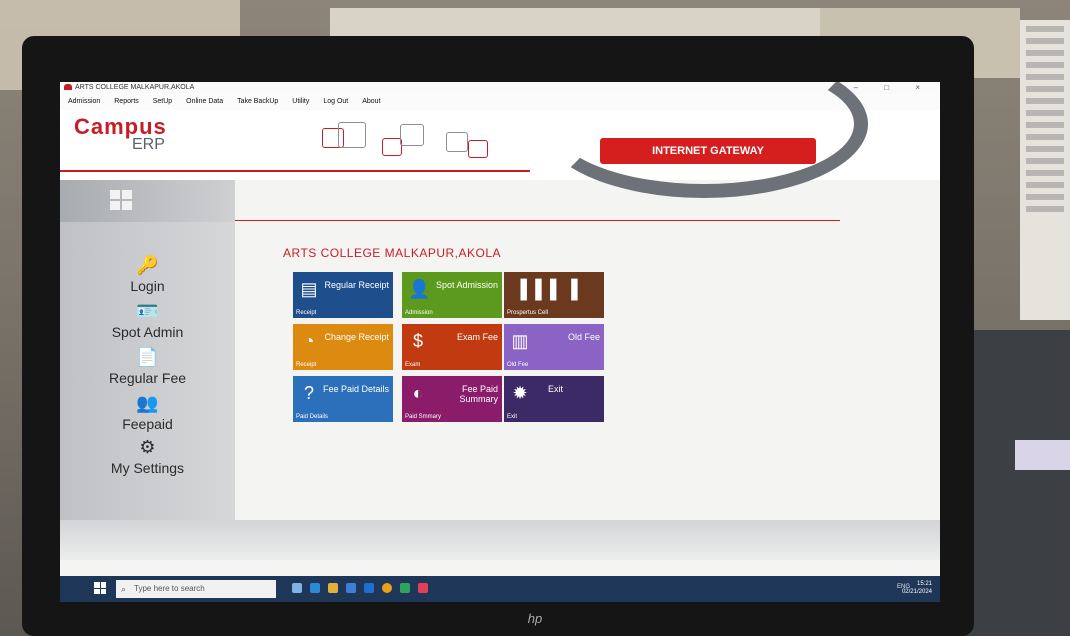  I want to click on key-icon: 🔑, so click(147, 265).